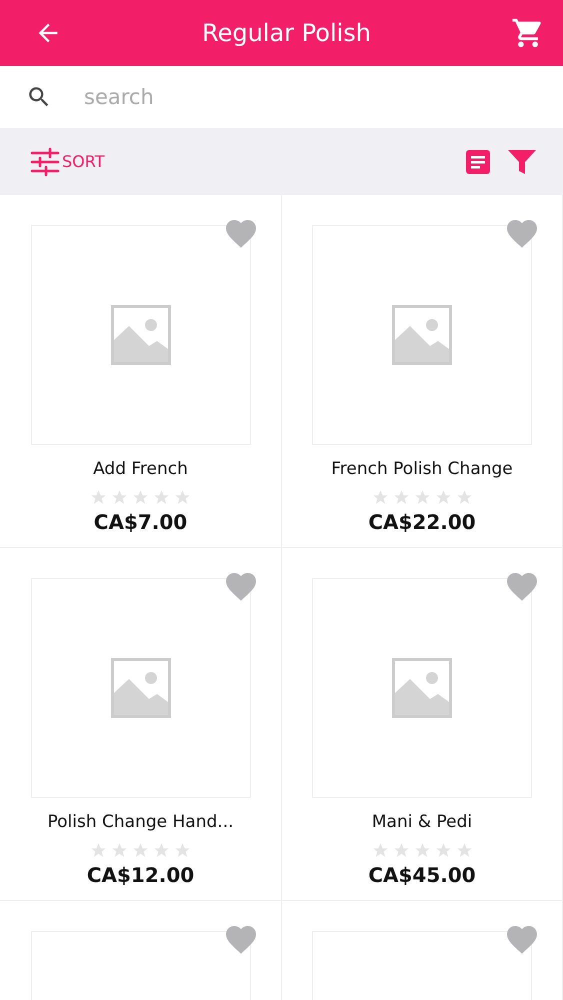 The image size is (563, 1000). Describe the element at coordinates (422, 875) in the screenshot. I see `product-price: CA$45.00` at that location.